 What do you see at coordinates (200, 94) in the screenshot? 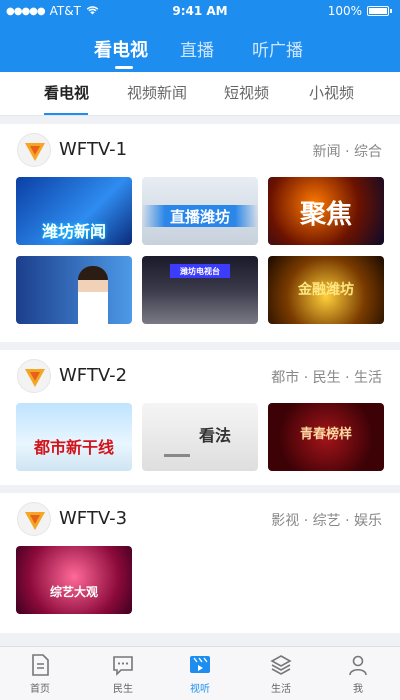
I see `sub-tab-bar: 看电视 视频新闻 短视频 小视频` at bounding box center [200, 94].